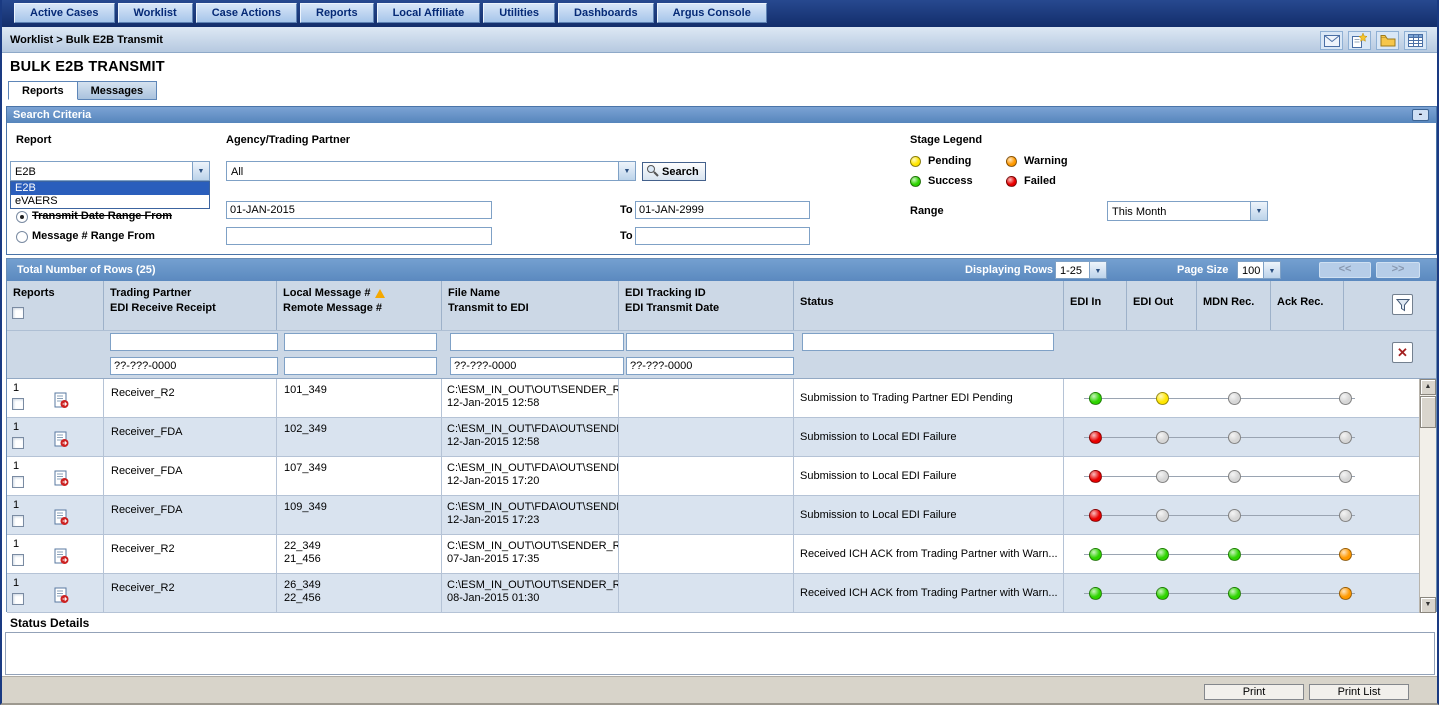  Describe the element at coordinates (928, 342) in the screenshot. I see `filter-status-input` at that location.